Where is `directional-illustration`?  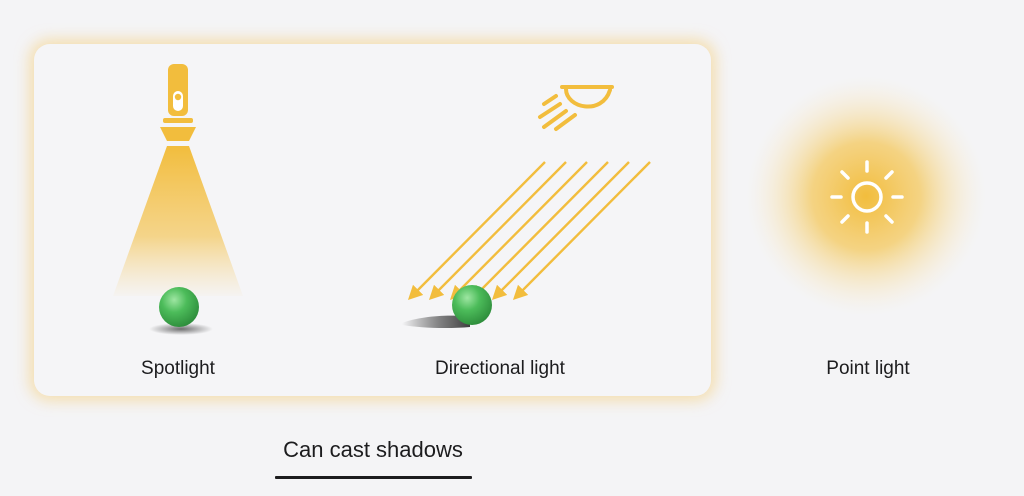
directional-illustration is located at coordinates (526, 207).